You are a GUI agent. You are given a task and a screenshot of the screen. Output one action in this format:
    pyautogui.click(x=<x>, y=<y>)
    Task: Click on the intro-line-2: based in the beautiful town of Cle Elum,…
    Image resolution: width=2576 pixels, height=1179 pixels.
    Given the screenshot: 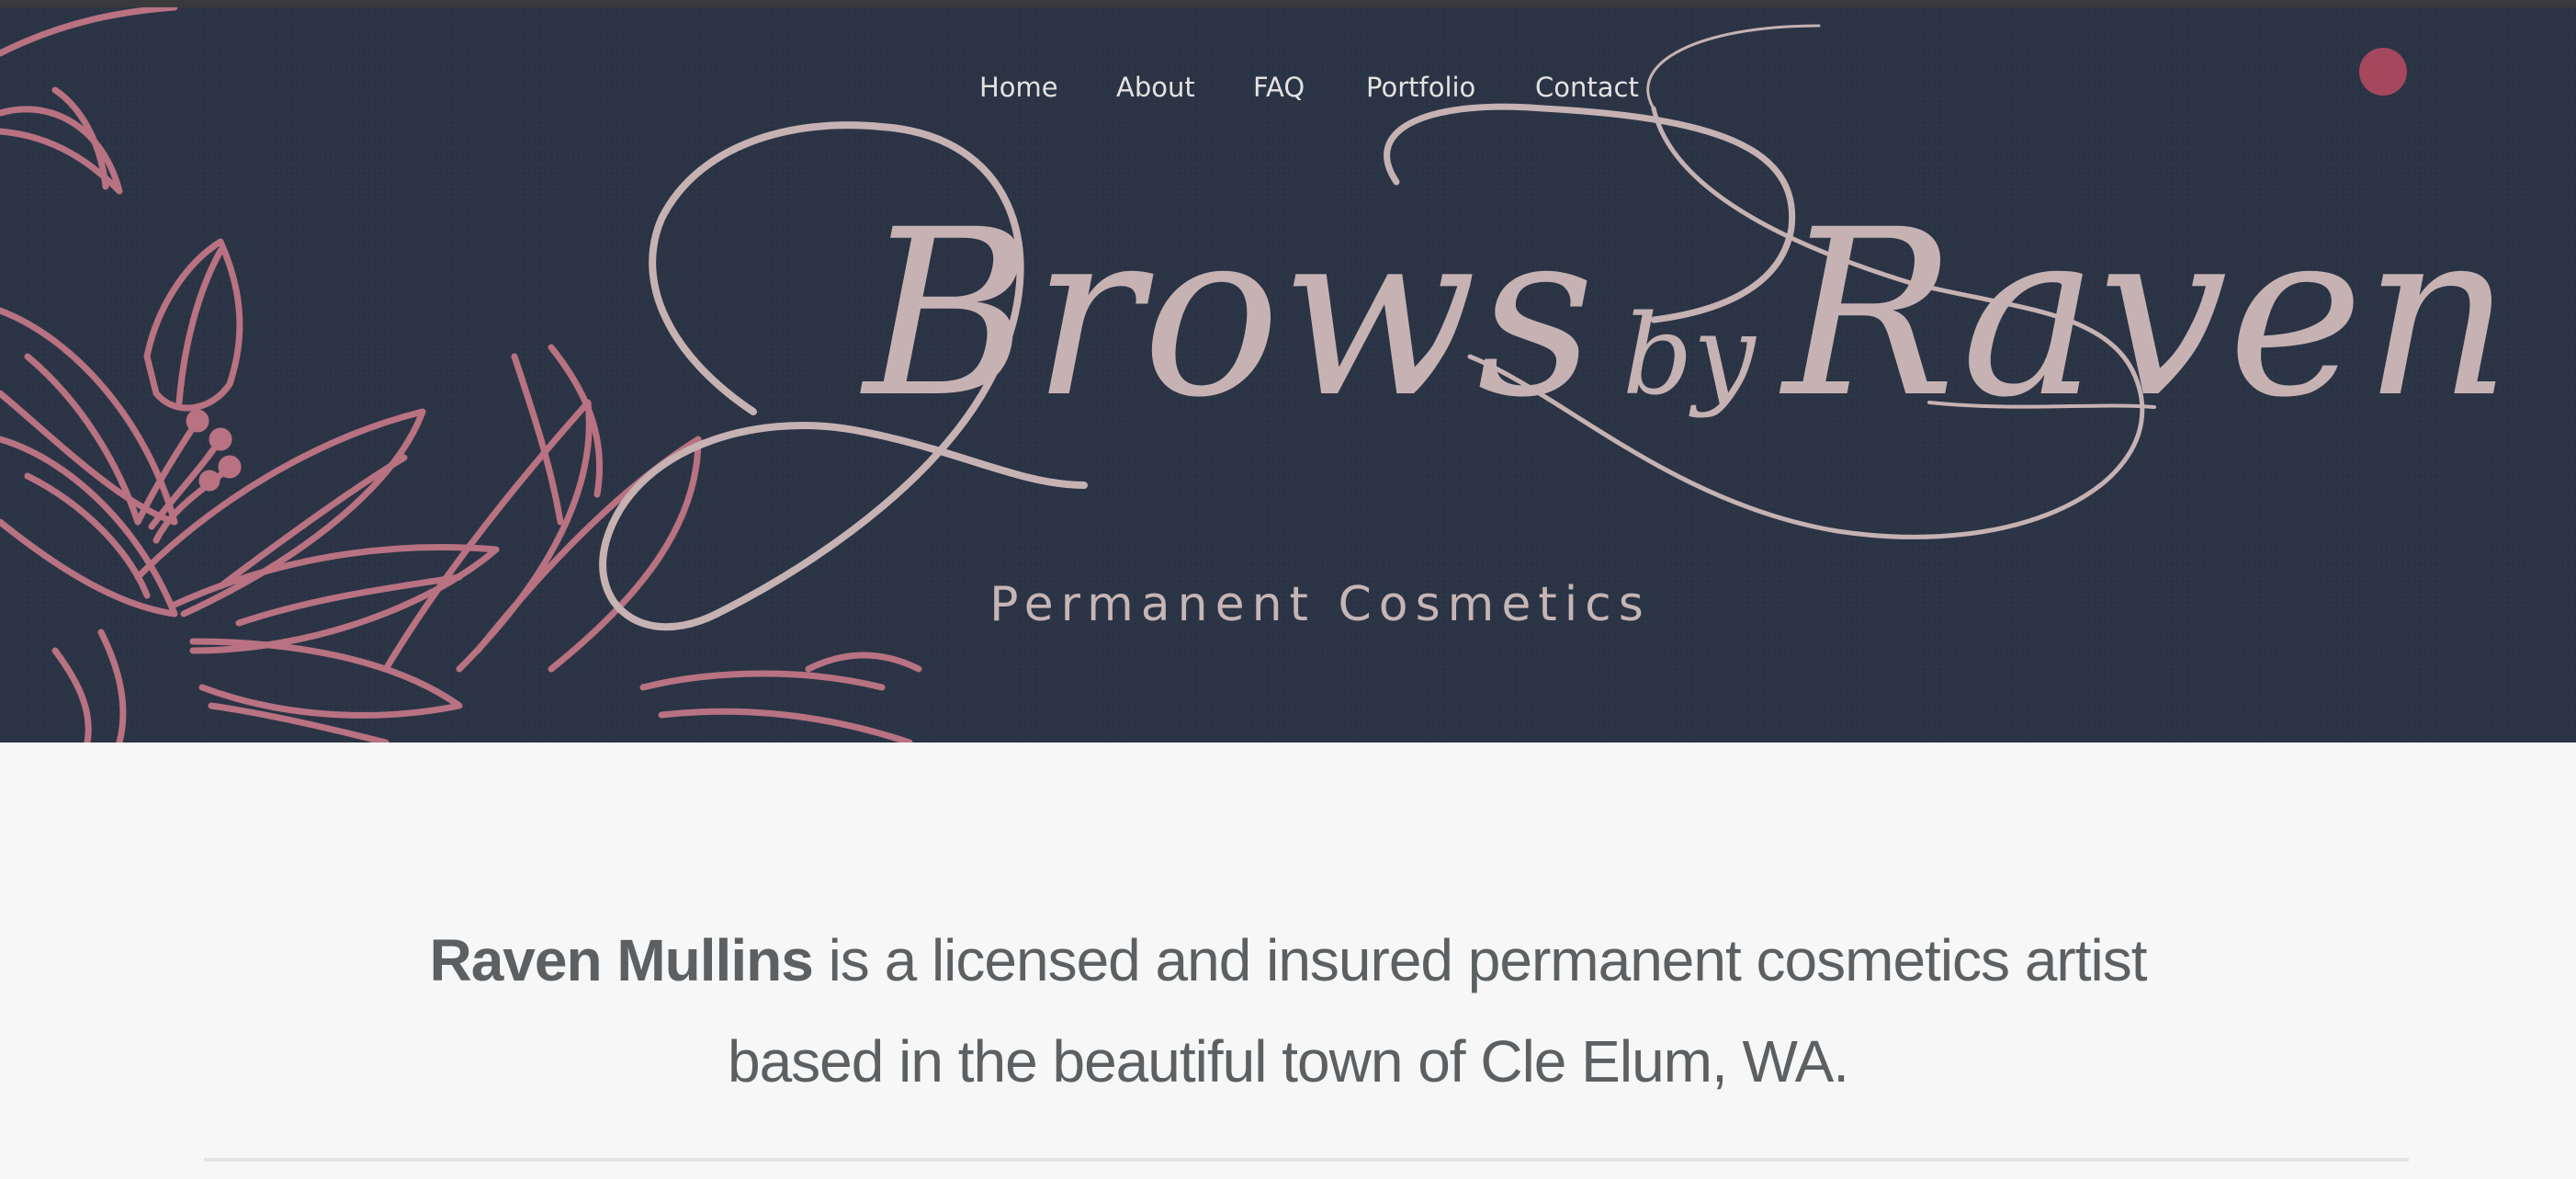 What is the action you would take?
    pyautogui.click(x=1288, y=1061)
    